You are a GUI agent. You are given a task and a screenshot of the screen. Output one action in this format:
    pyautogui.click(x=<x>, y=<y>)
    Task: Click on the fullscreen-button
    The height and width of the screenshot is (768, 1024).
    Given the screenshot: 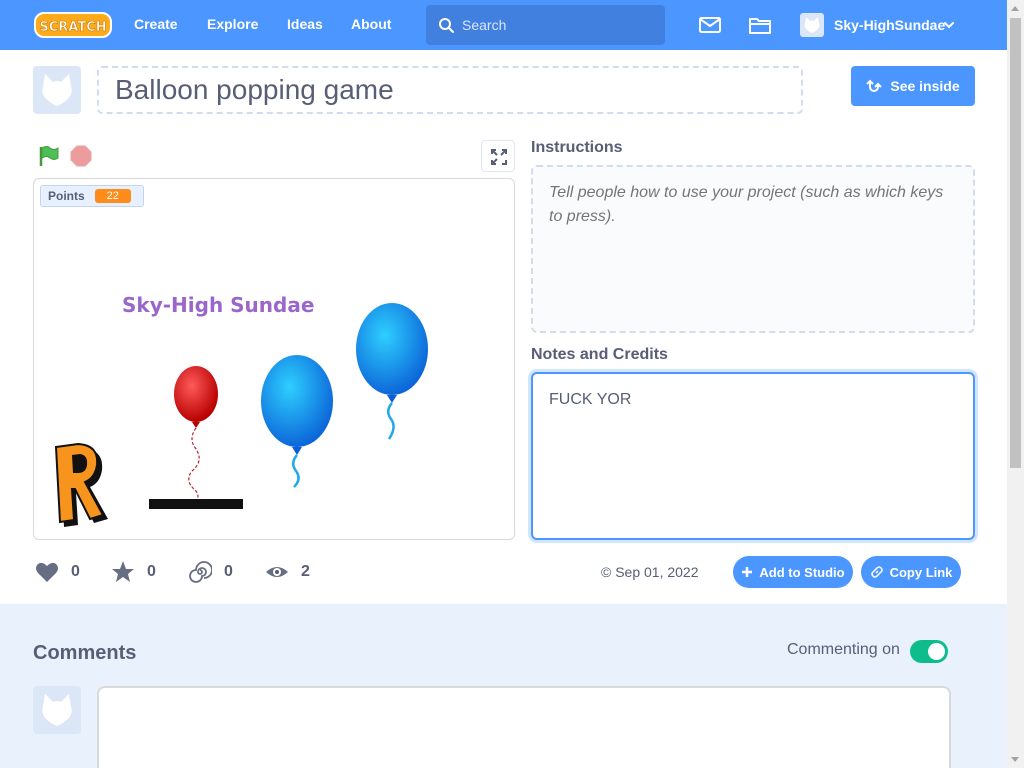 What is the action you would take?
    pyautogui.click(x=498, y=156)
    